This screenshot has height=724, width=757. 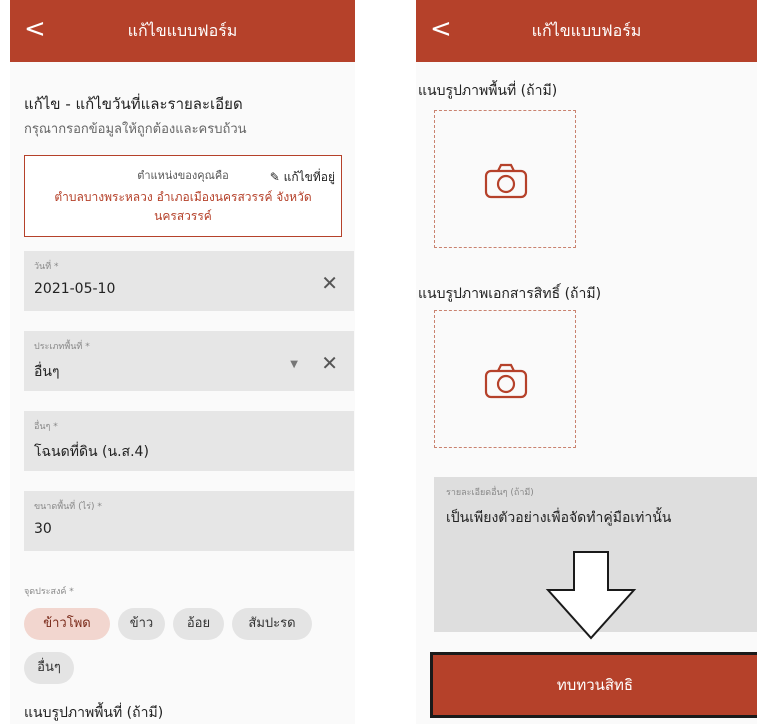 I want to click on edit-address-label: แก้ไขที่อยู่, so click(x=309, y=177).